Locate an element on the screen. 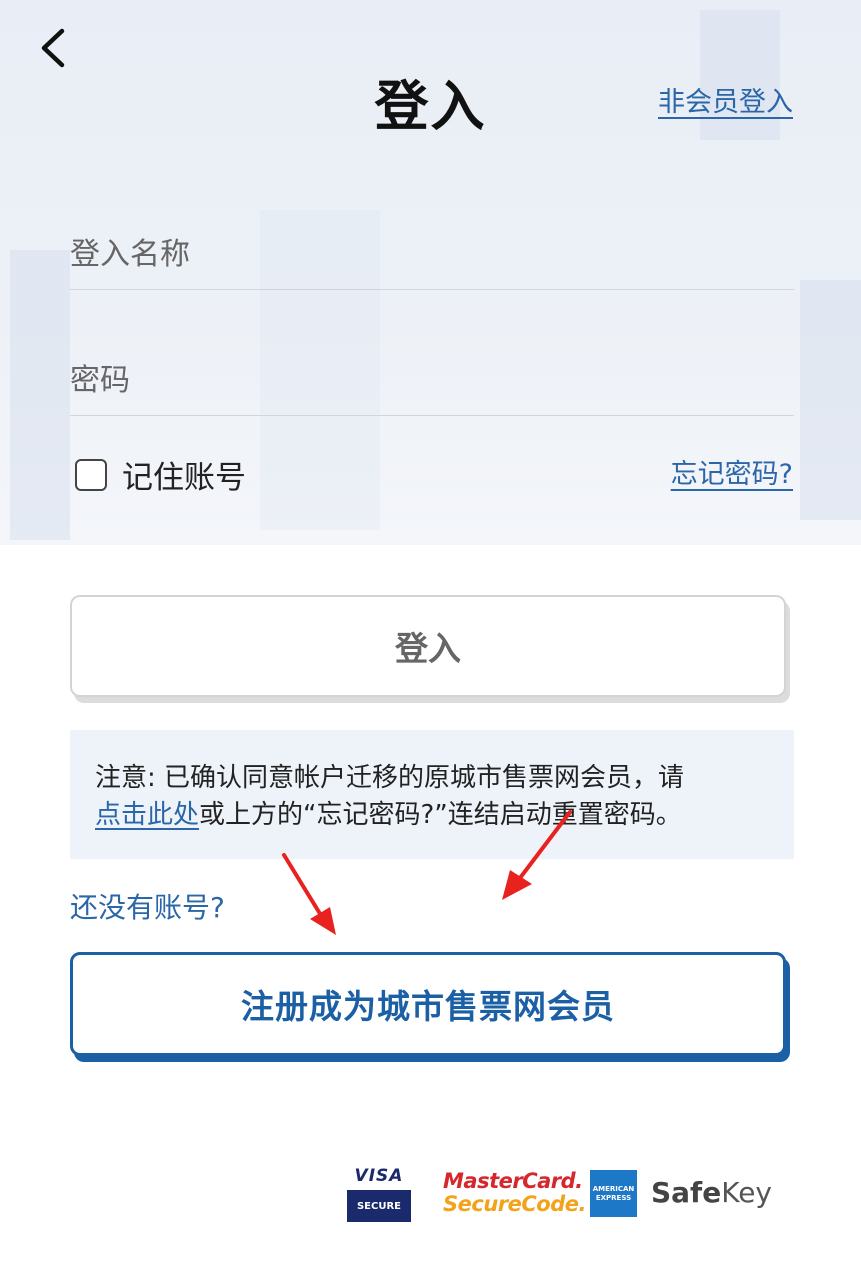 The height and width of the screenshot is (1262, 861). remember-account: 记住账号 is located at coordinates (160, 474).